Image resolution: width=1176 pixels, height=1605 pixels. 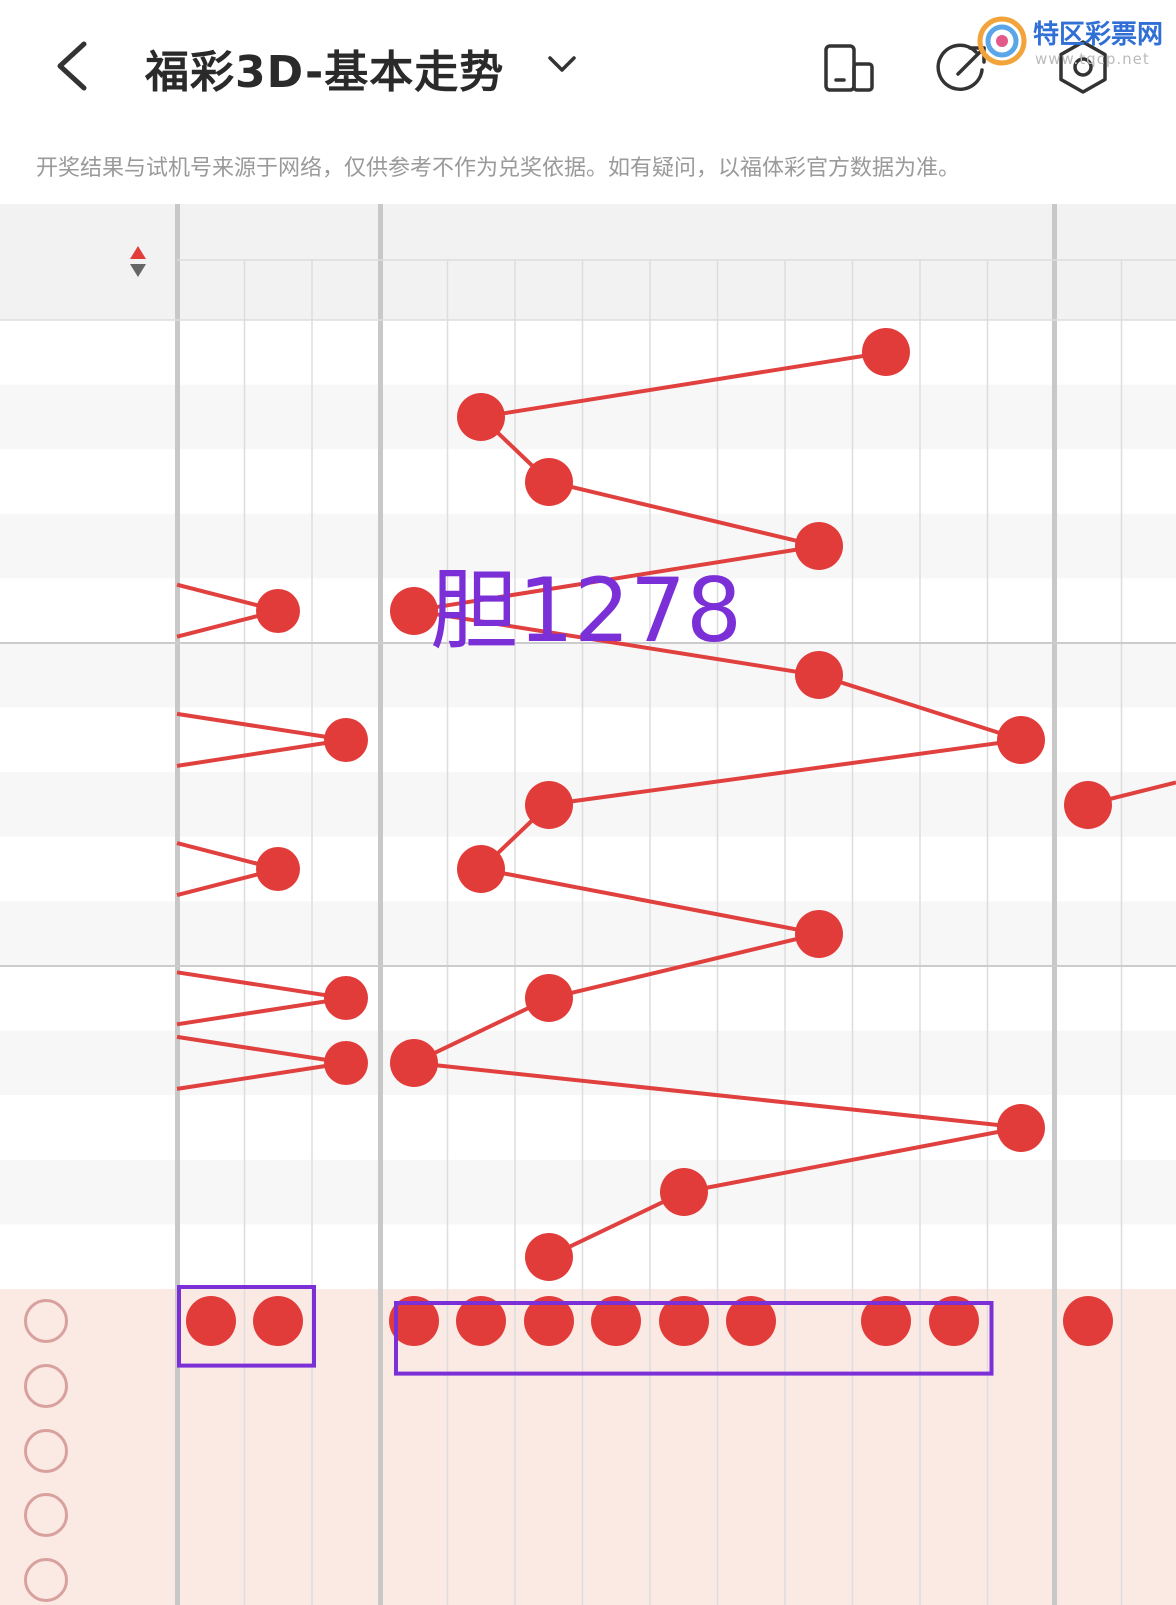 What do you see at coordinates (886, 352) in the screenshot?
I see `hit-ball` at bounding box center [886, 352].